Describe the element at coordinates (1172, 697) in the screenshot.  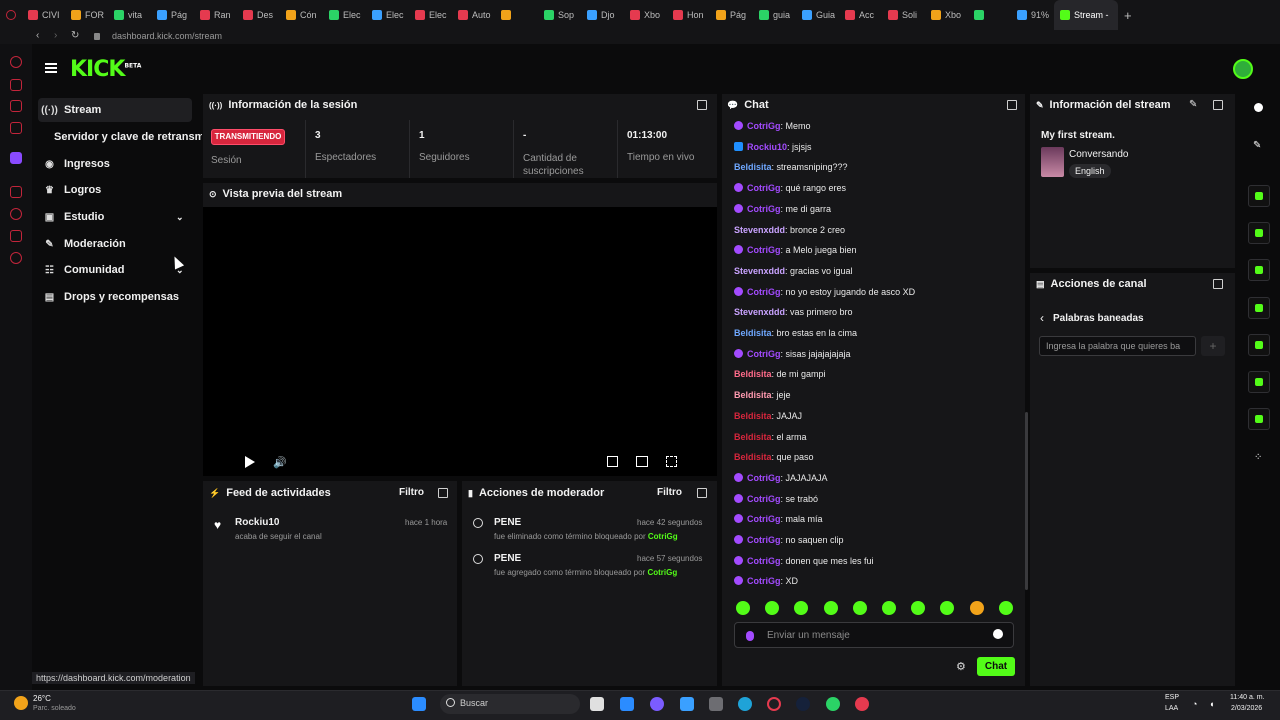
I see `lang-indicator: ESP` at that location.